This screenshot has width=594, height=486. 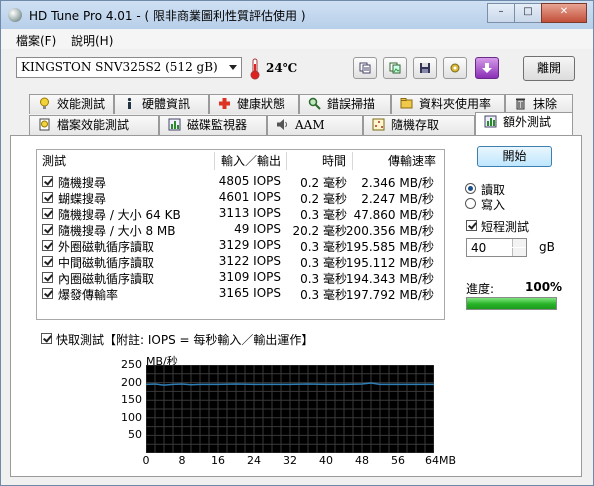 I want to click on chart-x-tick-label: 56, so click(x=398, y=460).